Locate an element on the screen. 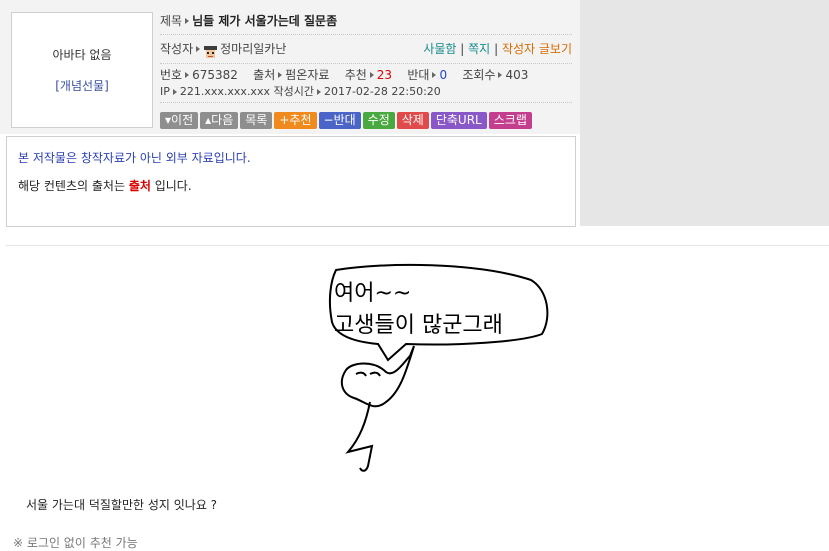 The width and height of the screenshot is (829, 551). stats-row: 번호 675382 출처 펌온자료 추천 23 반대 0 조회수 403 is located at coordinates (366, 75).